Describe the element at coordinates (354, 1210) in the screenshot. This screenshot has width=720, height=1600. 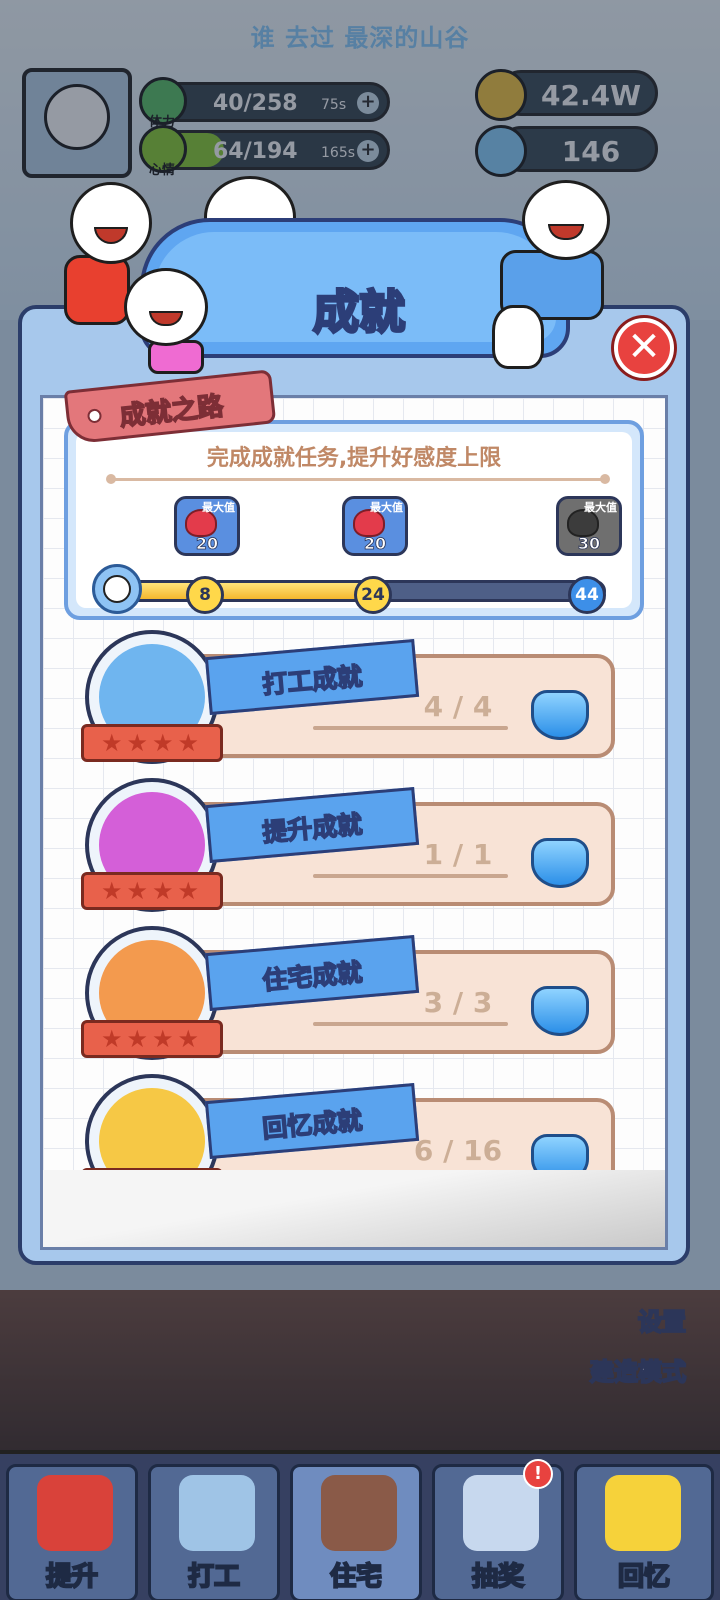
I see `paper-curl` at that location.